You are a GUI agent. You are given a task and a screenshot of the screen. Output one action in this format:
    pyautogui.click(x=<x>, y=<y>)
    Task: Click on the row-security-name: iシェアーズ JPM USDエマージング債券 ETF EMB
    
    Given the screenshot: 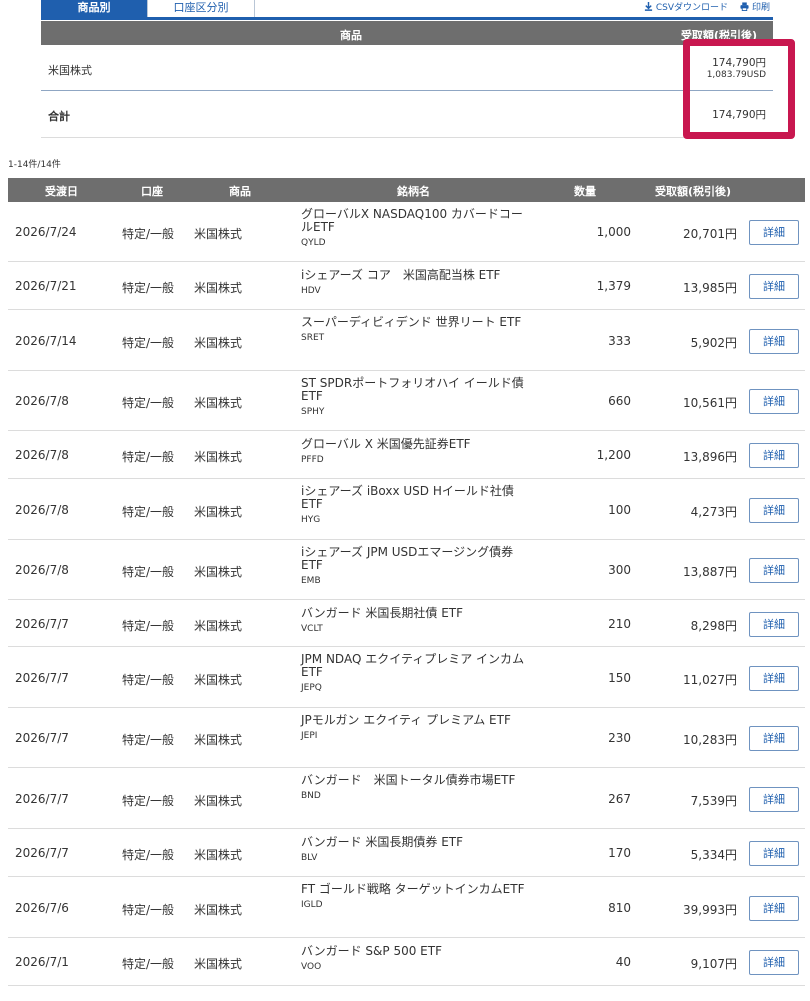 What is the action you would take?
    pyautogui.click(x=416, y=567)
    